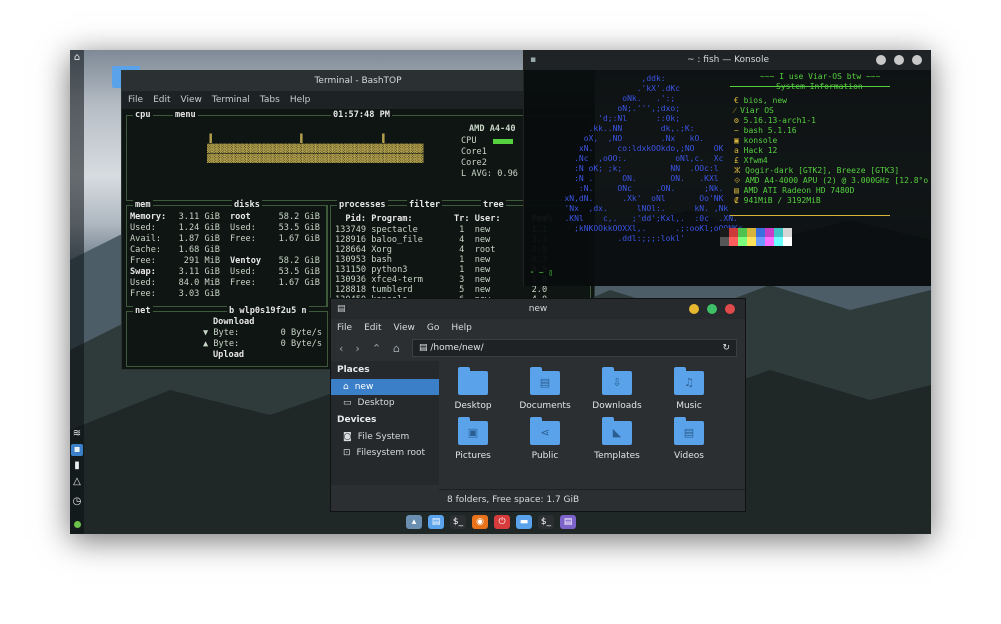 The height and width of the screenshot is (624, 1001). Describe the element at coordinates (385, 437) in the screenshot. I see `device-file-system: ◙ File System` at that location.